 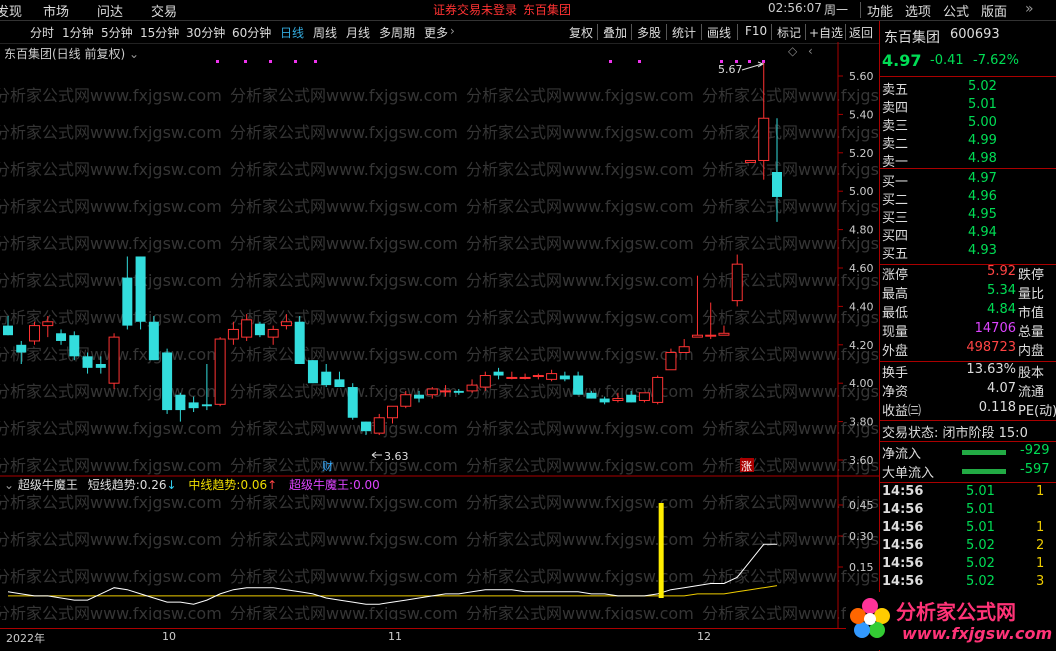 I want to click on more-button: 更多, so click(x=436, y=32).